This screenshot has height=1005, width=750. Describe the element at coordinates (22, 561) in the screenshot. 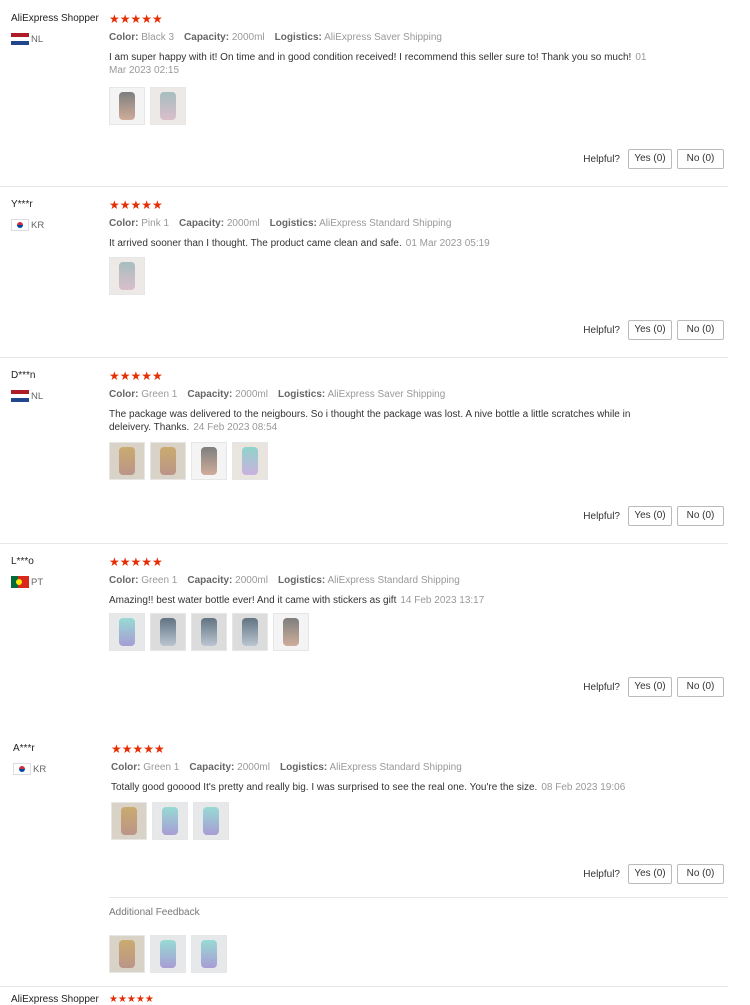

I see `reviewer-name: L***o` at that location.